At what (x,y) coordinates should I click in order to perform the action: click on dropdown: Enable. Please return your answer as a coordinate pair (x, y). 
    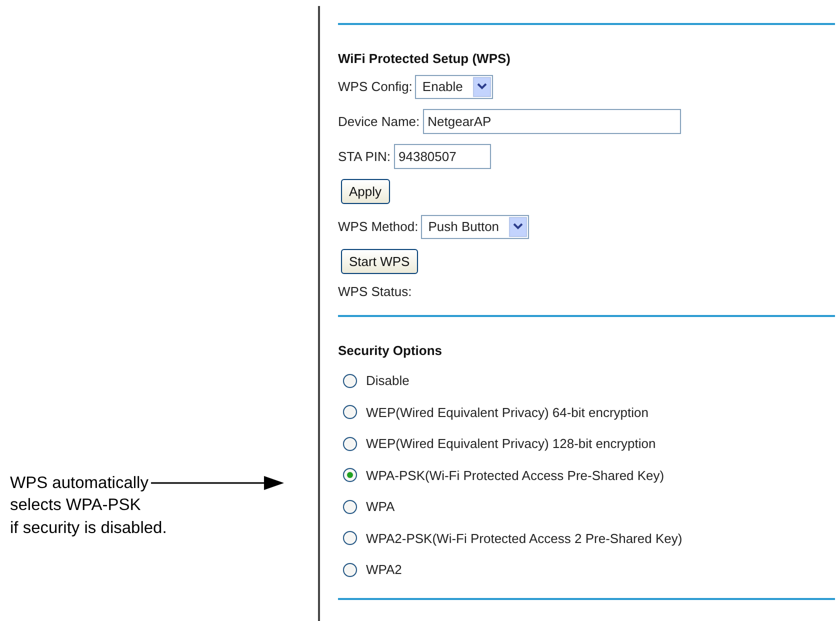
    Looking at the image, I should click on (454, 86).